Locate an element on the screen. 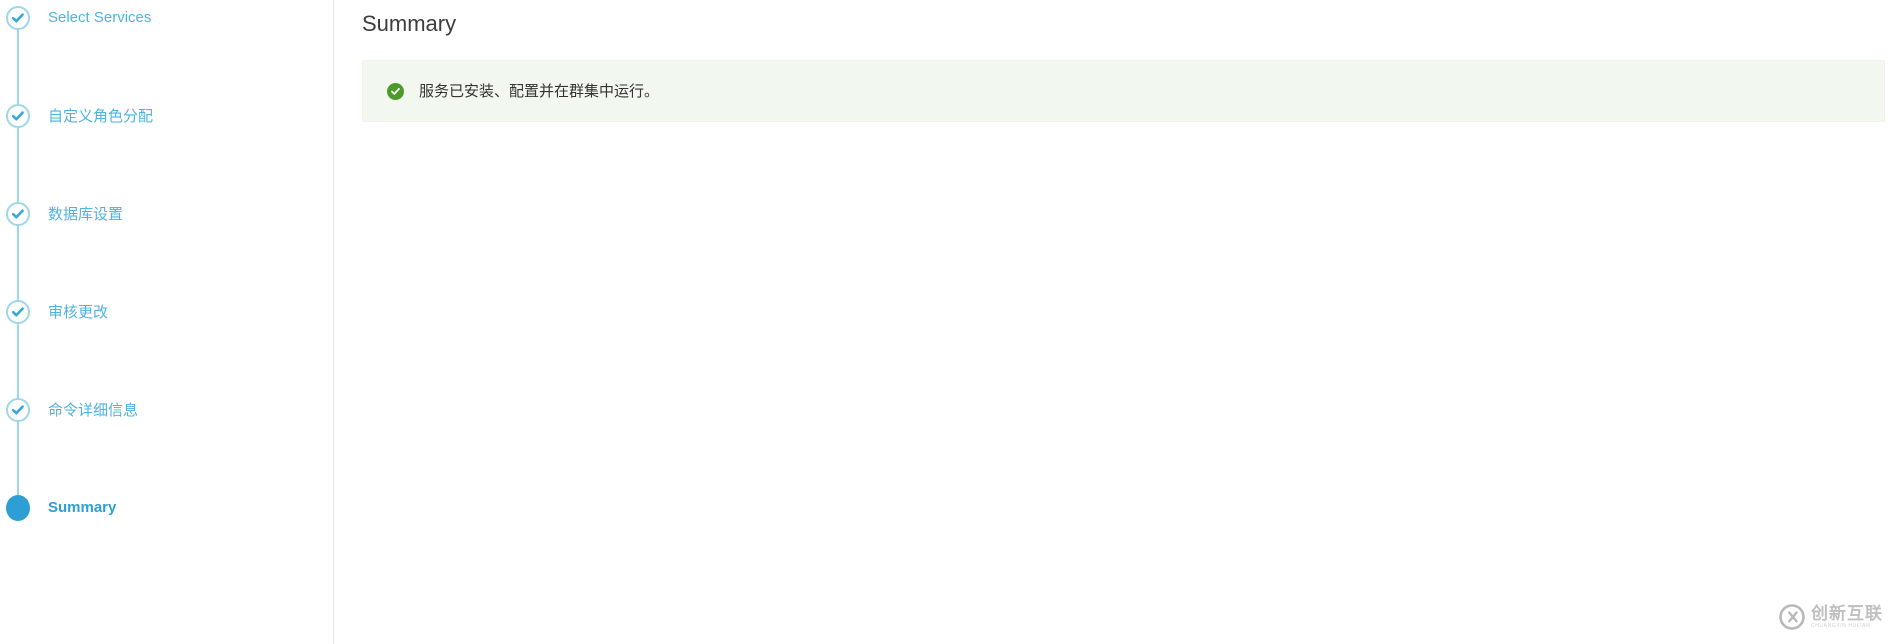  cx-circle-logo-icon is located at coordinates (1792, 617).